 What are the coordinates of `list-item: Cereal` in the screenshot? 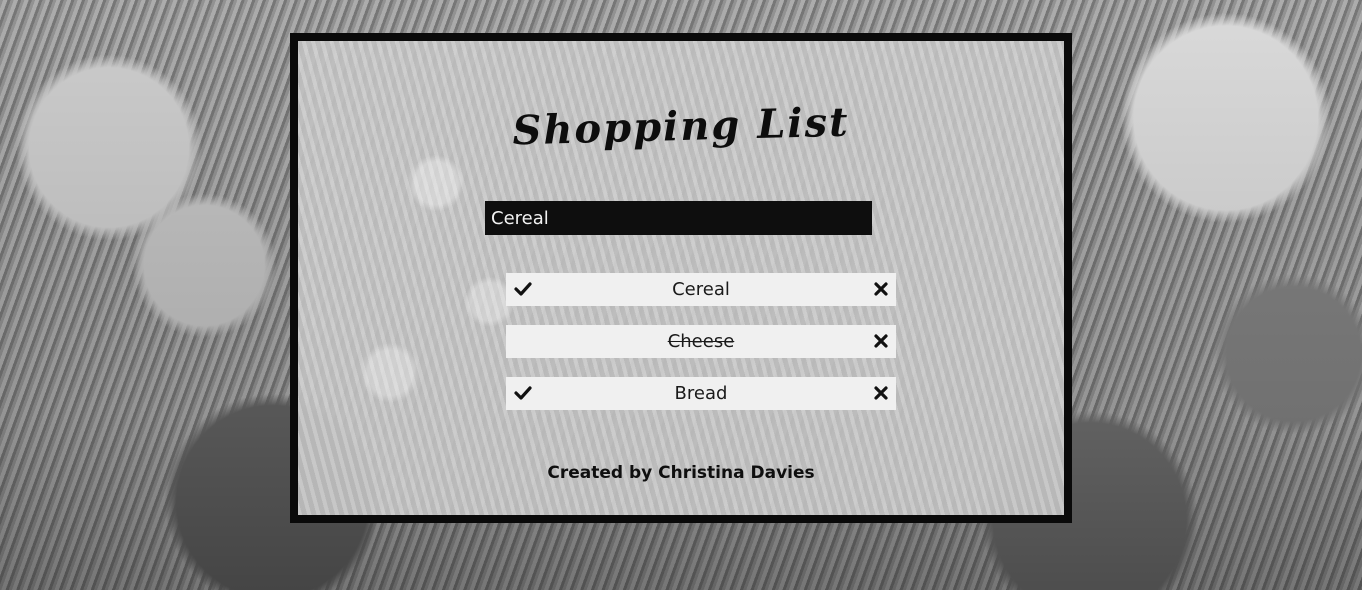 It's located at (701, 289).